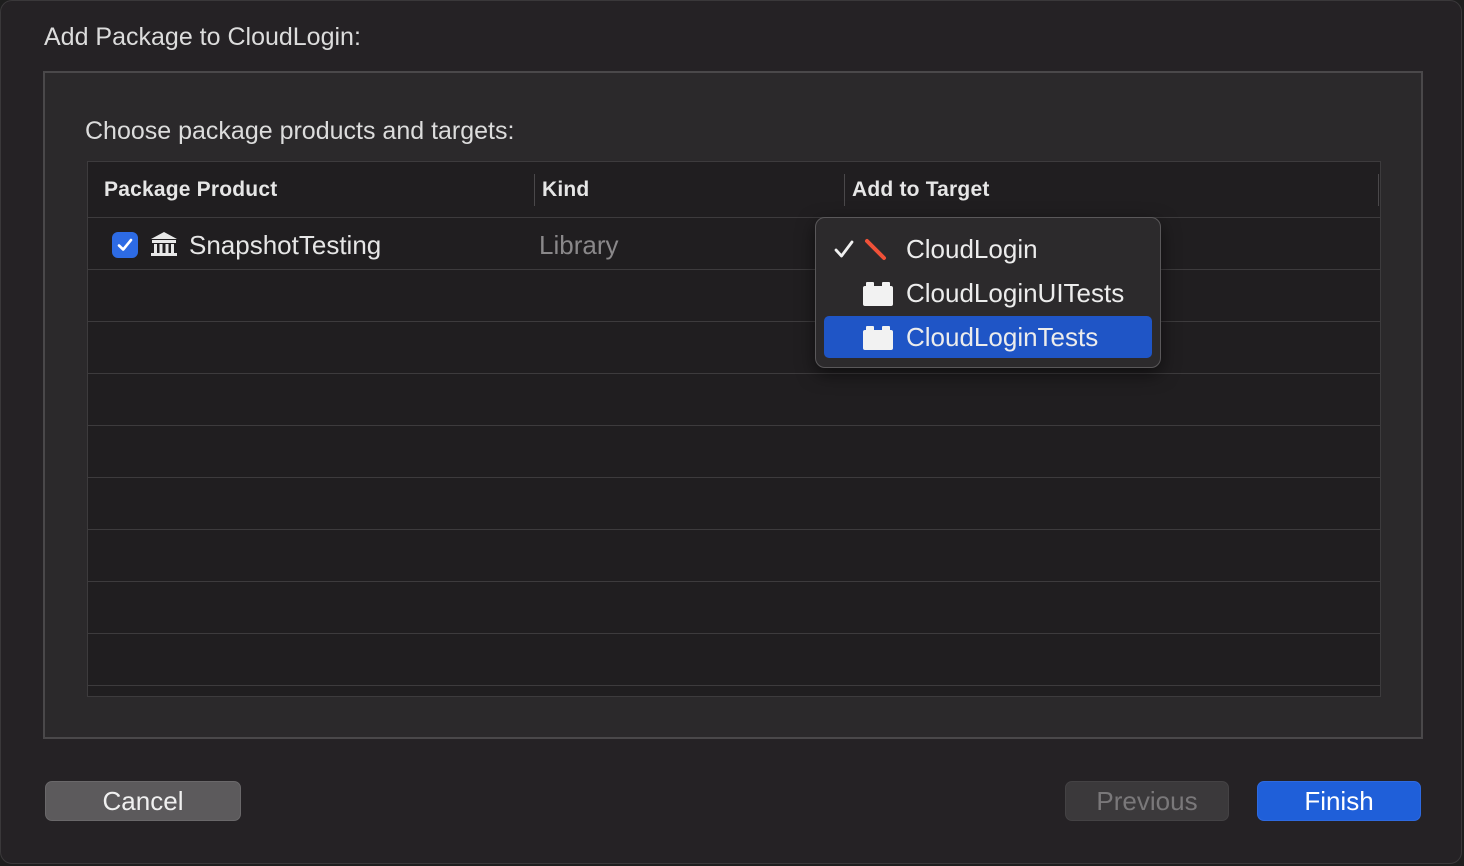 This screenshot has height=866, width=1464. I want to click on include-product-checkbox, so click(125, 245).